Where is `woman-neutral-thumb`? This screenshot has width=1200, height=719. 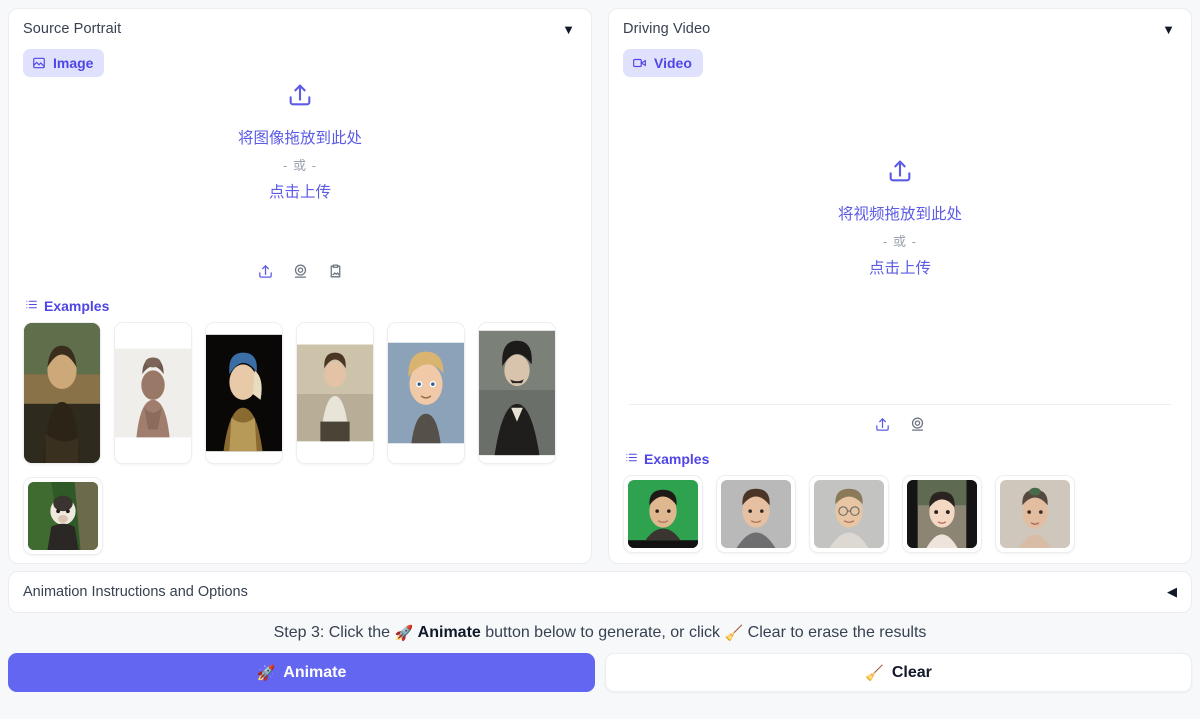 woman-neutral-thumb is located at coordinates (1035, 514).